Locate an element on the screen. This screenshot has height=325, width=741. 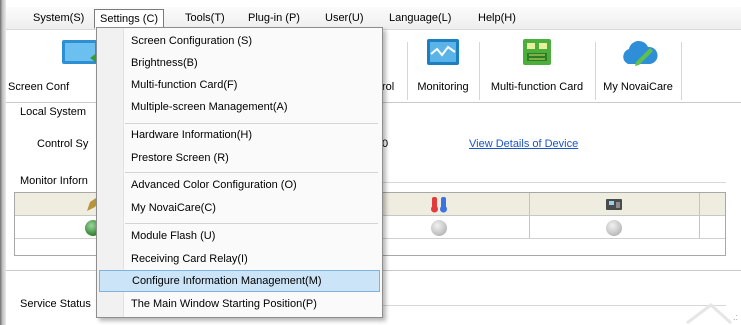
menu-item-main-window-starting-position: The Main Window Starting Position(P) is located at coordinates (239, 304).